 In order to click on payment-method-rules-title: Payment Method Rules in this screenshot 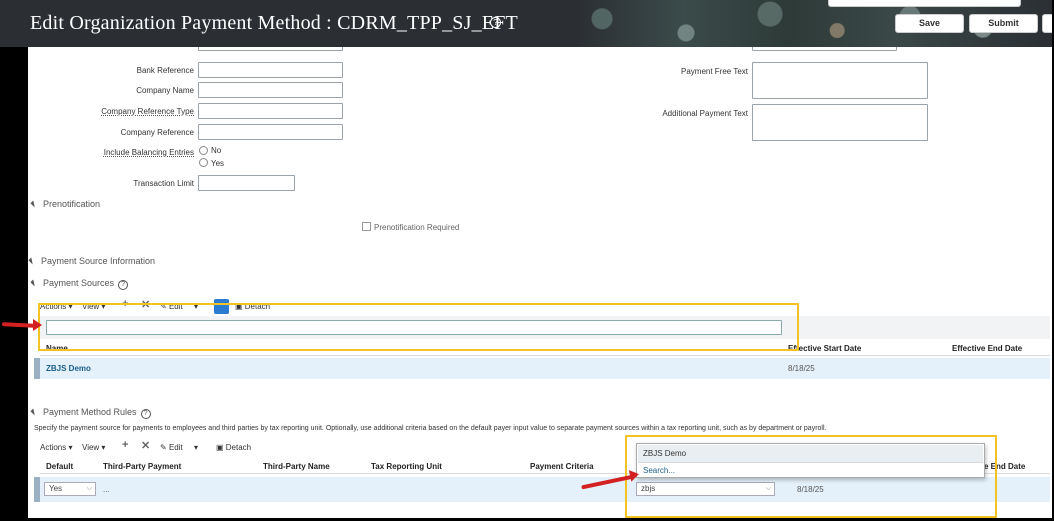, I will do `click(90, 412)`.